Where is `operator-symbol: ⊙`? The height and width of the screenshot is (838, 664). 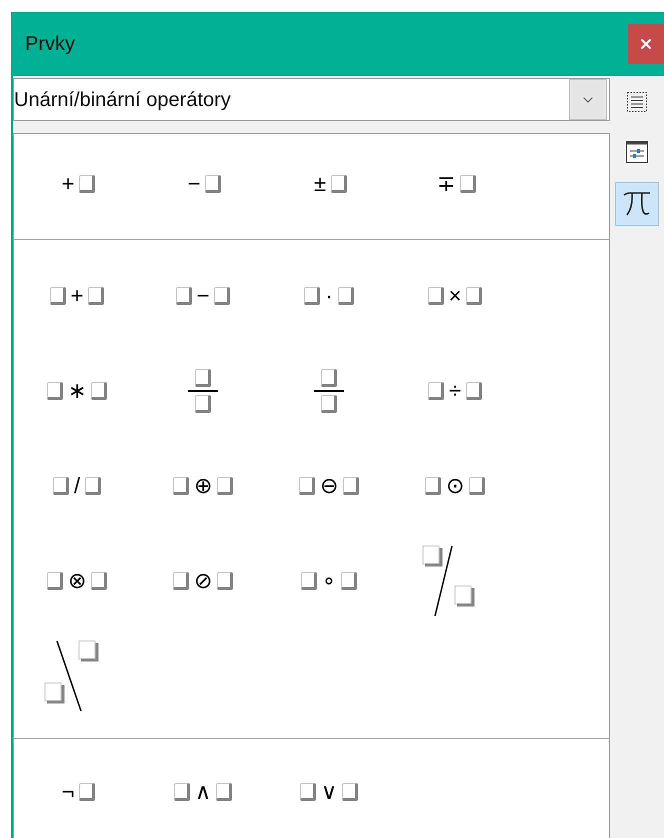 operator-symbol: ⊙ is located at coordinates (455, 485).